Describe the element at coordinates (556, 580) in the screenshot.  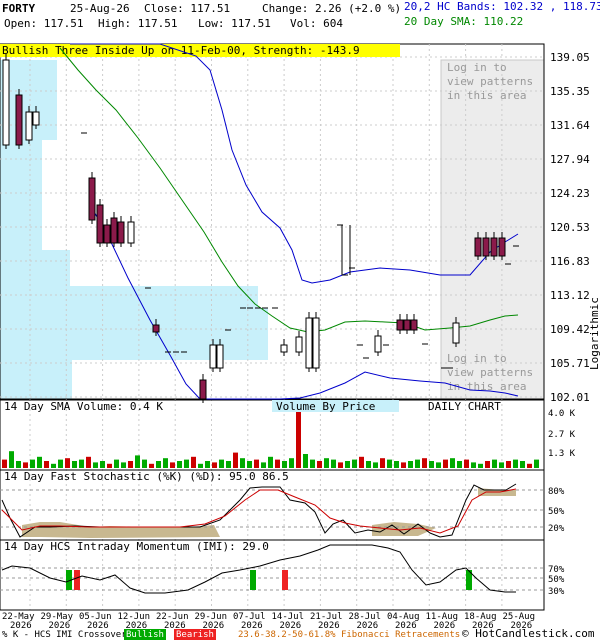
I see `imi-tick-label: 50%` at that location.